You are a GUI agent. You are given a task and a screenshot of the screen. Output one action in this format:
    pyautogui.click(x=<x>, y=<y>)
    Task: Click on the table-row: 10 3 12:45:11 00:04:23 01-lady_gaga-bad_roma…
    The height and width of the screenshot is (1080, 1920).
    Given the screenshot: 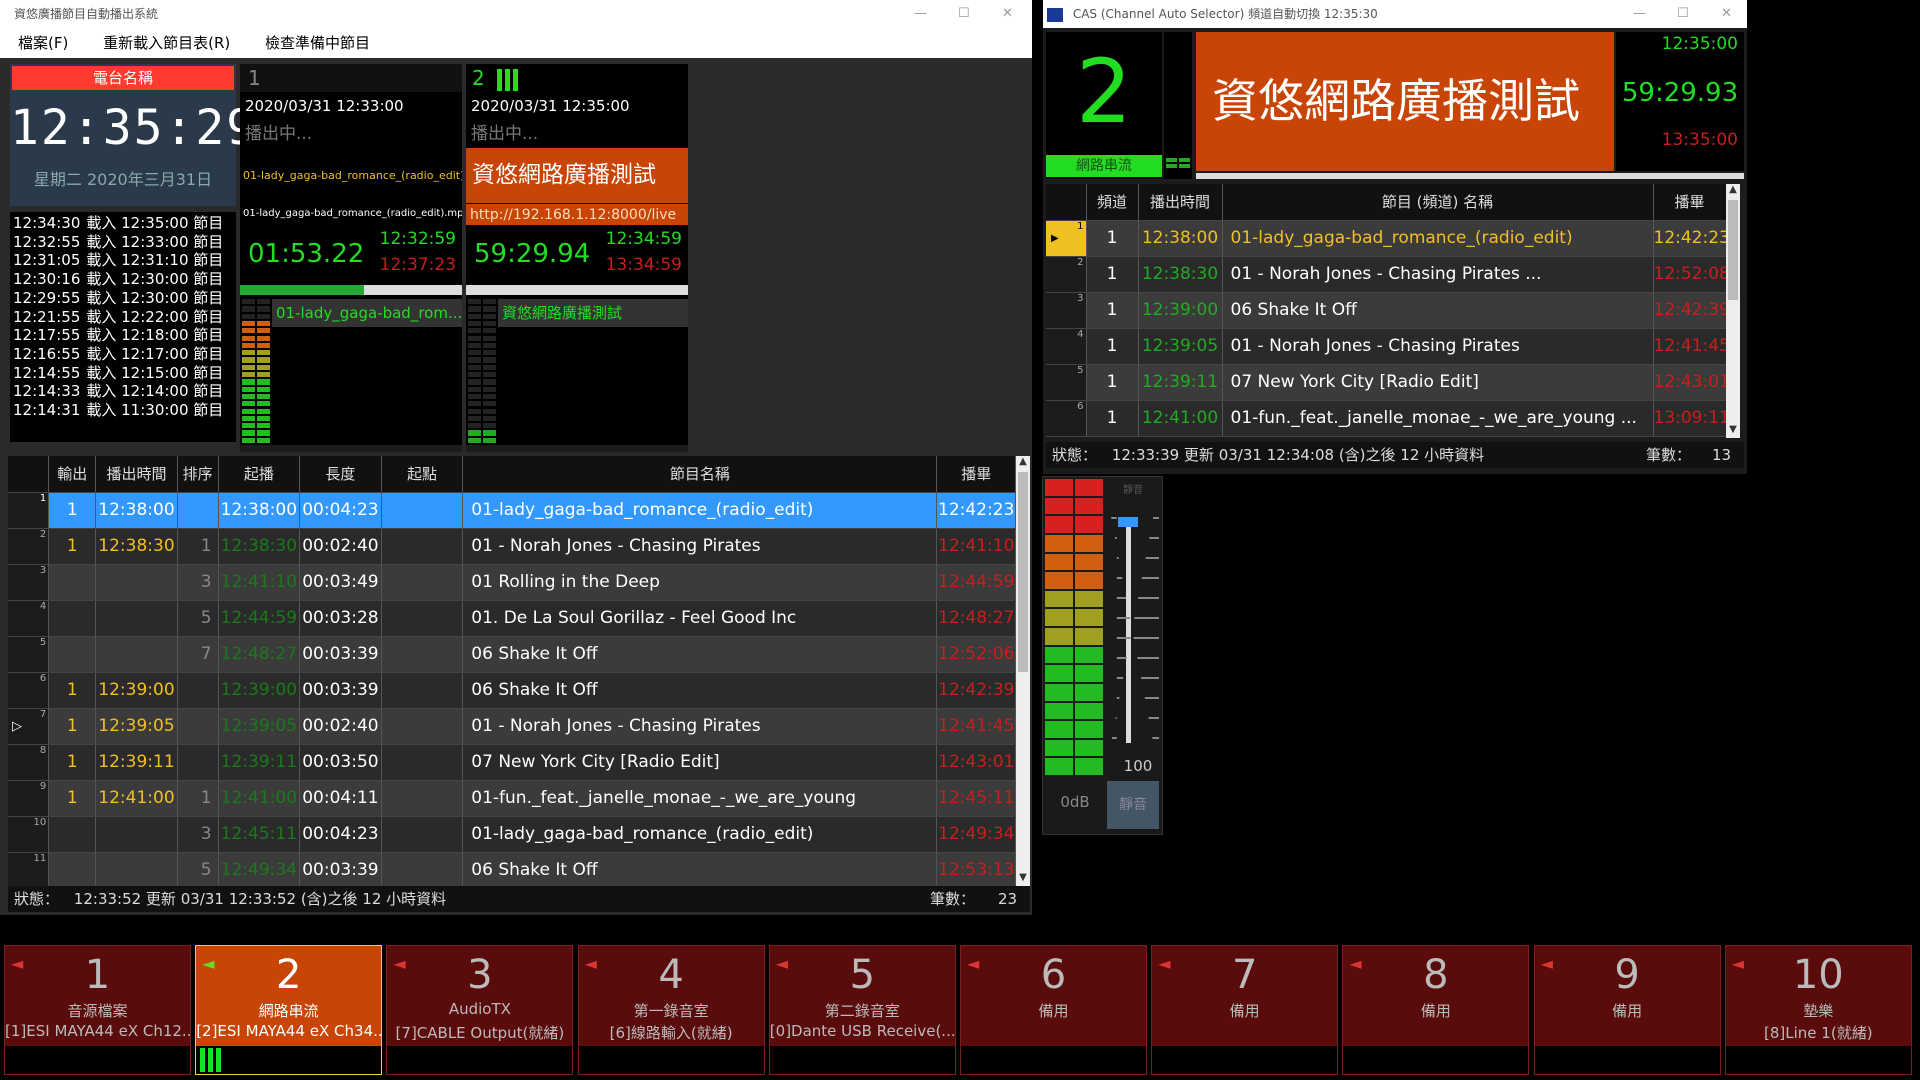 What is the action you would take?
    pyautogui.click(x=512, y=834)
    